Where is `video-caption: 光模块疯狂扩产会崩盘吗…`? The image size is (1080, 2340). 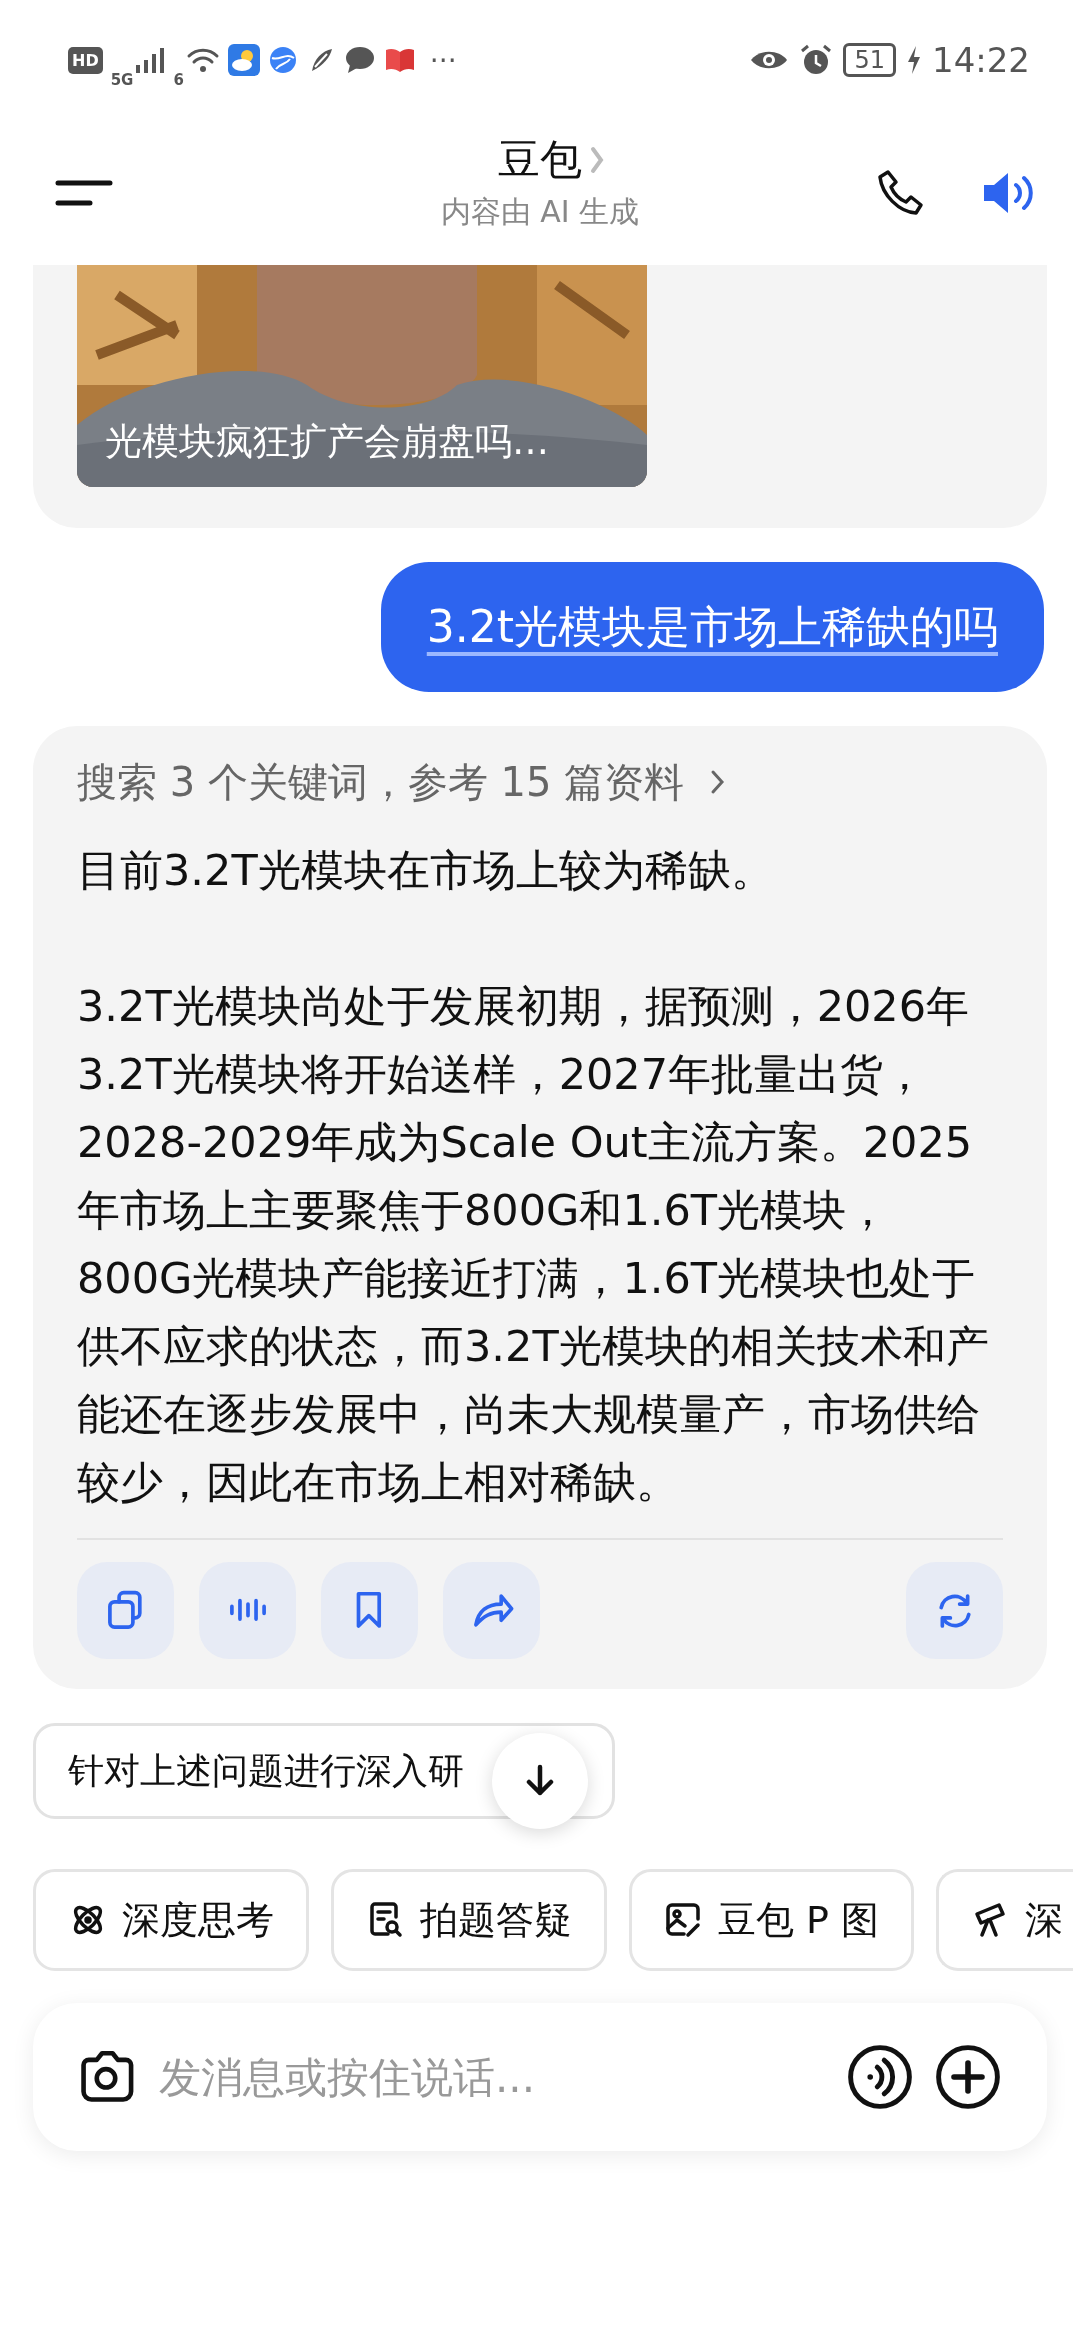 video-caption: 光模块疯狂扩产会崩盘吗… is located at coordinates (327, 442).